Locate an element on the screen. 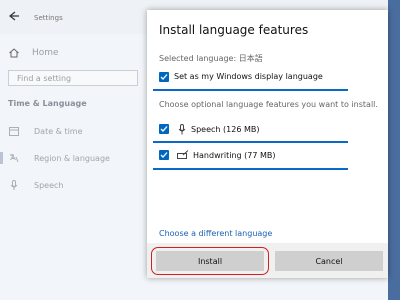 This screenshot has height=300, width=400. dialog-footer: Install Cancel is located at coordinates (267, 260).